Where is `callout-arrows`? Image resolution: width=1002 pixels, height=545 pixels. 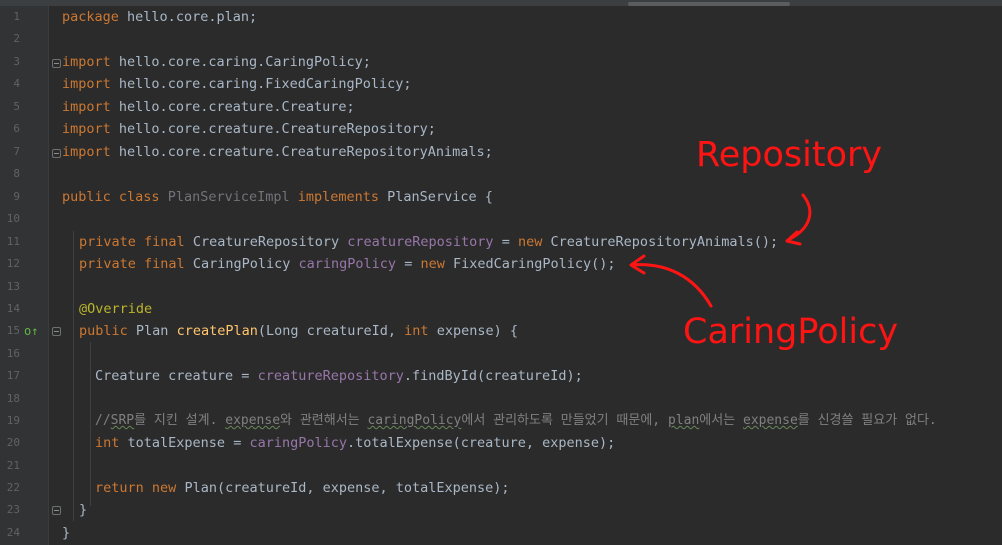 callout-arrows is located at coordinates (720, 250).